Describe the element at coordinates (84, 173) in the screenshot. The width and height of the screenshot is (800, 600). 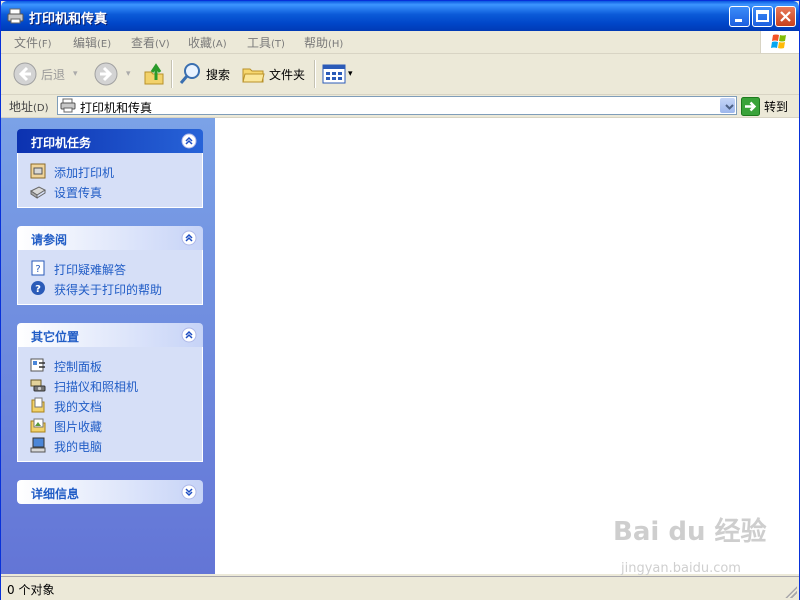
I see `link-label: 添加打印机` at that location.